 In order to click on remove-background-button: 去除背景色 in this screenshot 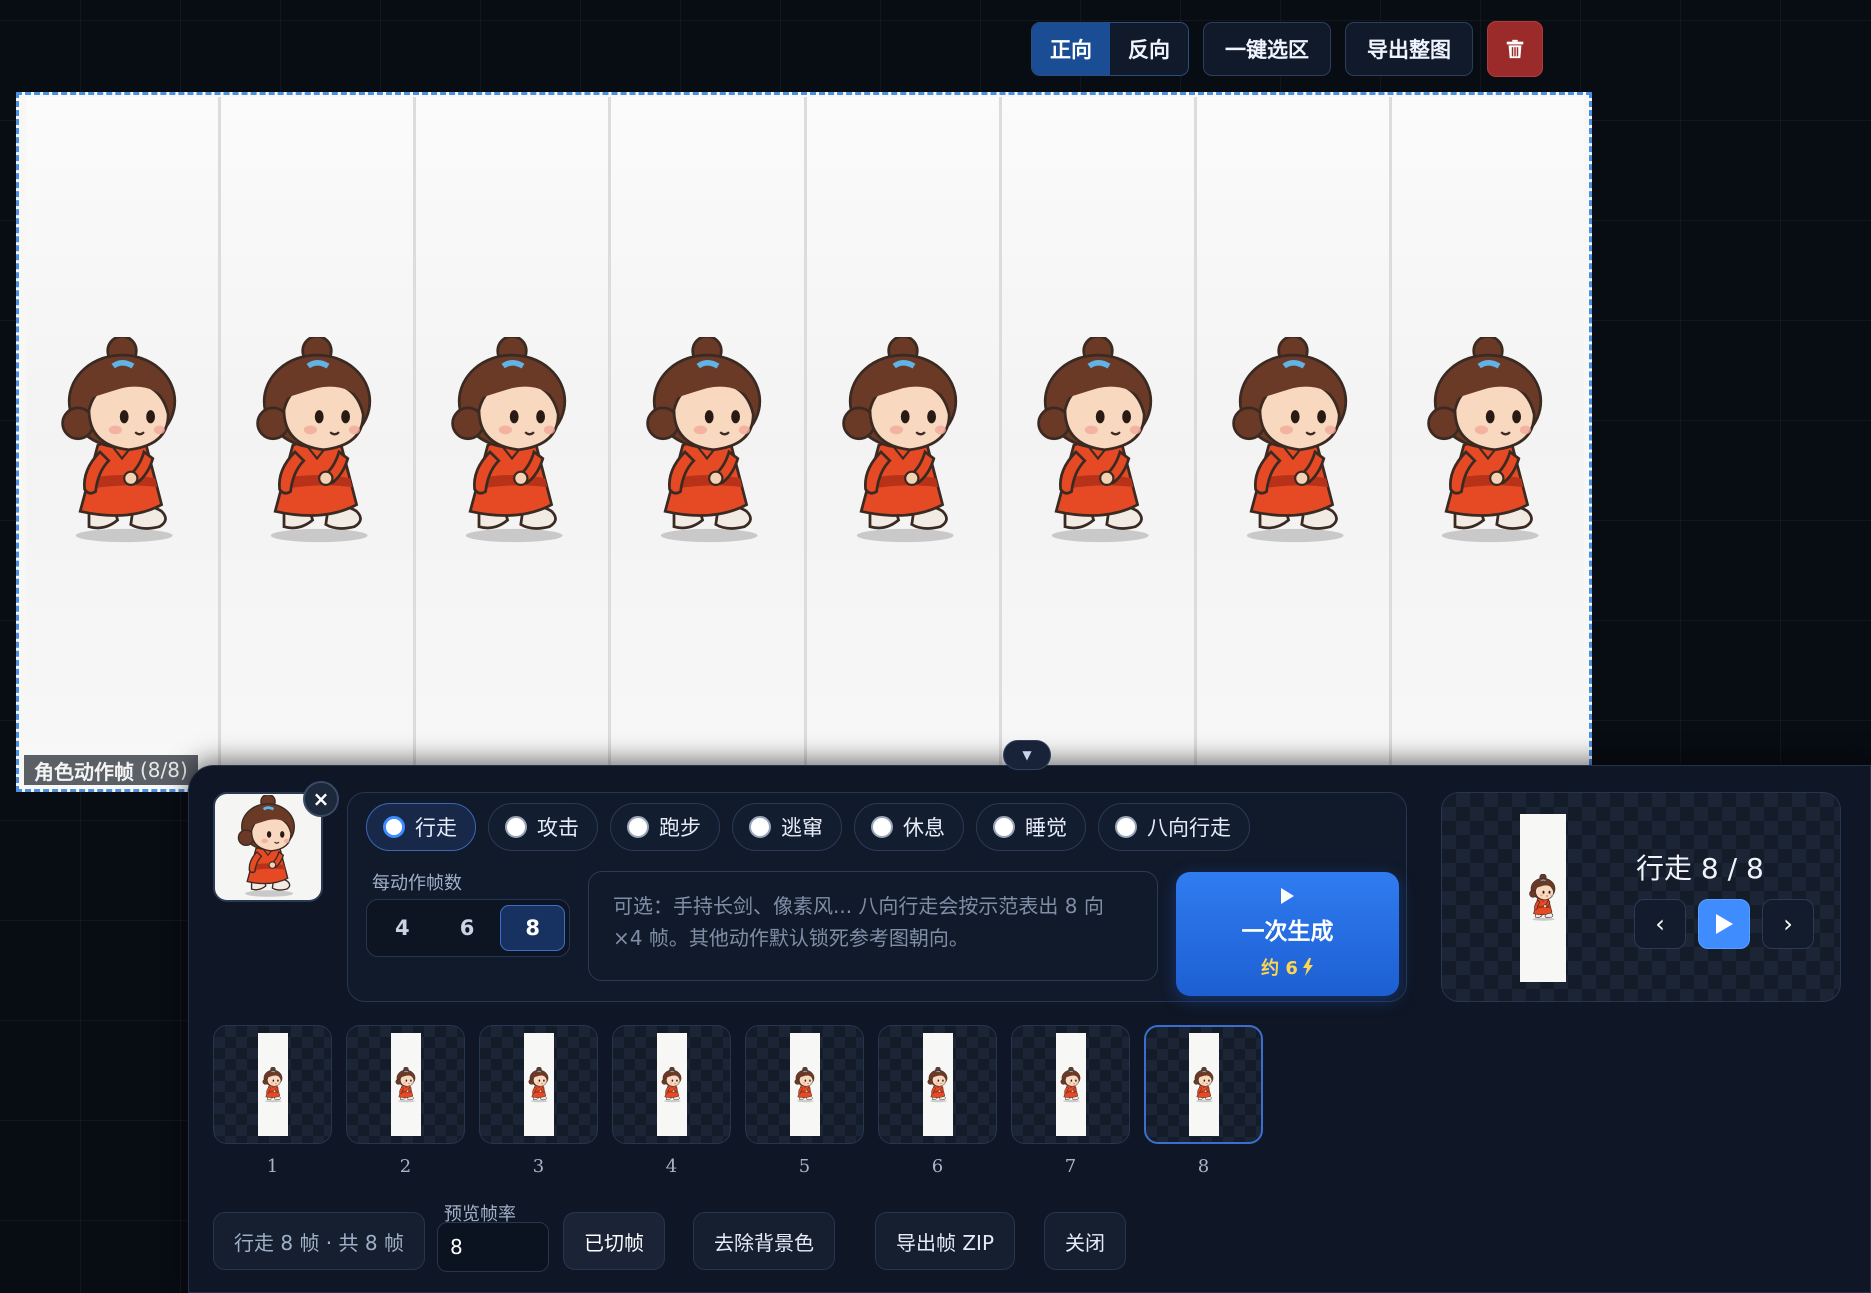, I will do `click(764, 1241)`.